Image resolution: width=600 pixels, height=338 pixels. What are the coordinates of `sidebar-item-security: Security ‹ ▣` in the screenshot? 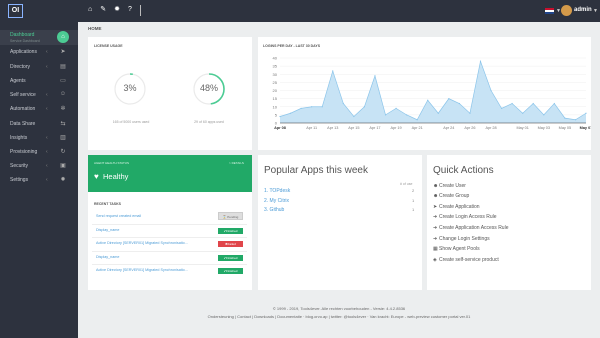 It's located at (39, 166).